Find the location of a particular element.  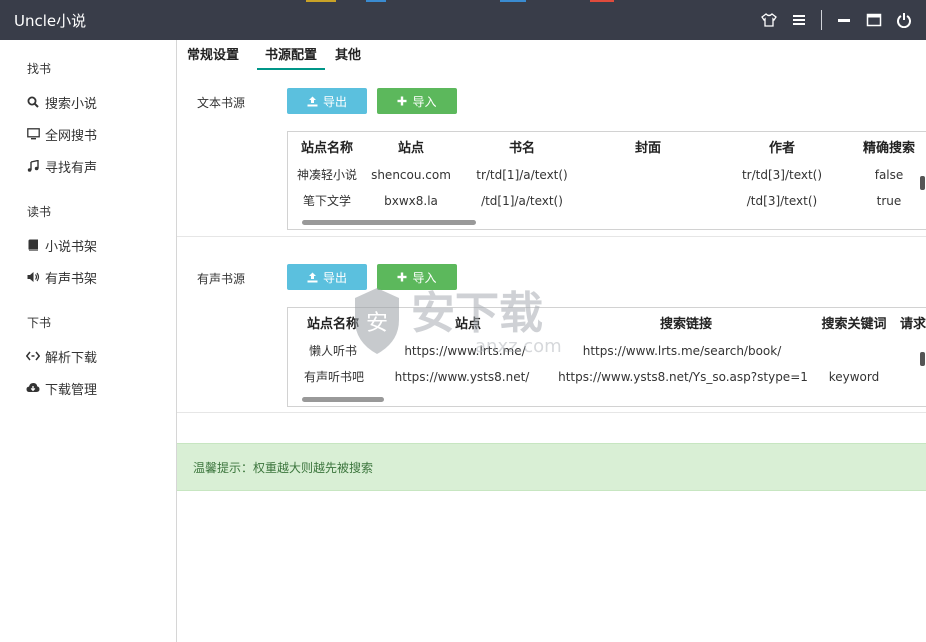

table-cell: 笔下文学 is located at coordinates (326, 201).